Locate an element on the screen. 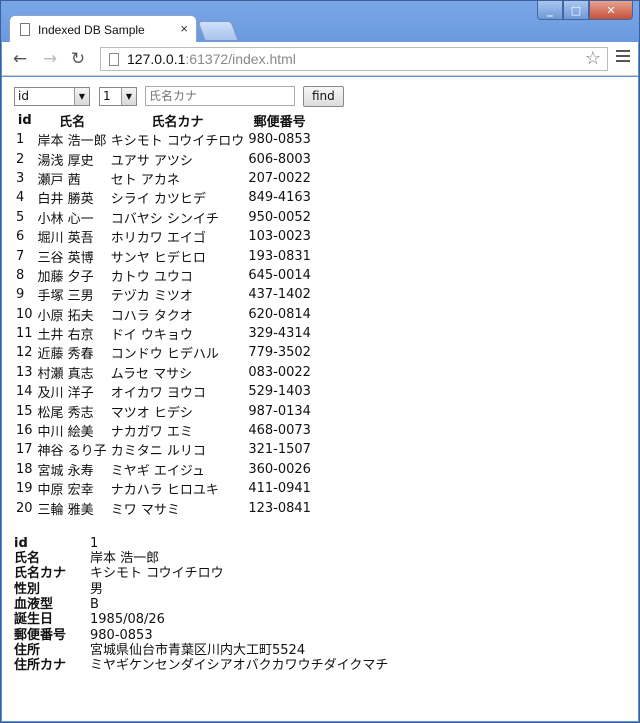 This screenshot has height=723, width=640. detail-row: 住所カナ ミヤギケンセンダイシアオバクカワウチダイクマチ is located at coordinates (320, 665).